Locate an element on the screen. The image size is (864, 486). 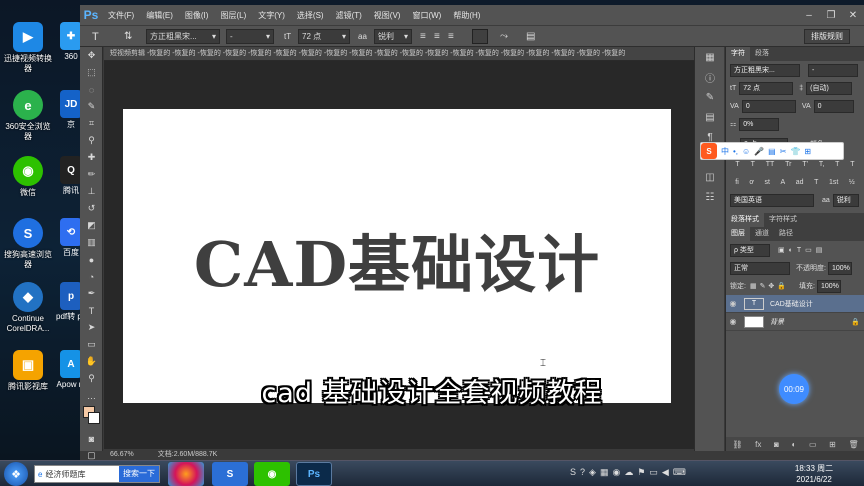
font-family-select: 方正粗黑宋... ▾ is located at coordinates (183, 36).